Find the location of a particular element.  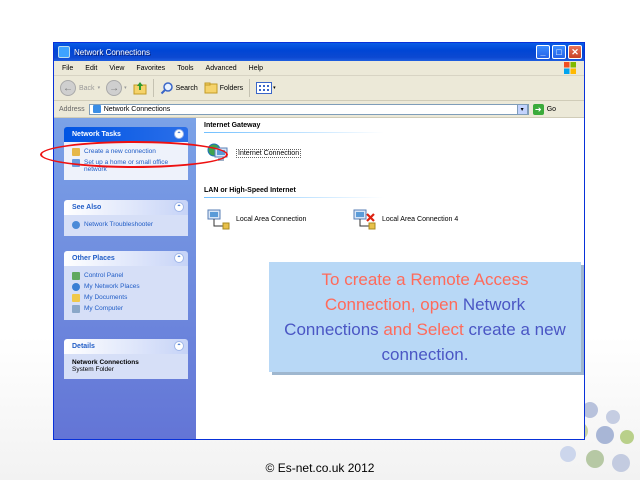

views-button: ▾ is located at coordinates (266, 88).